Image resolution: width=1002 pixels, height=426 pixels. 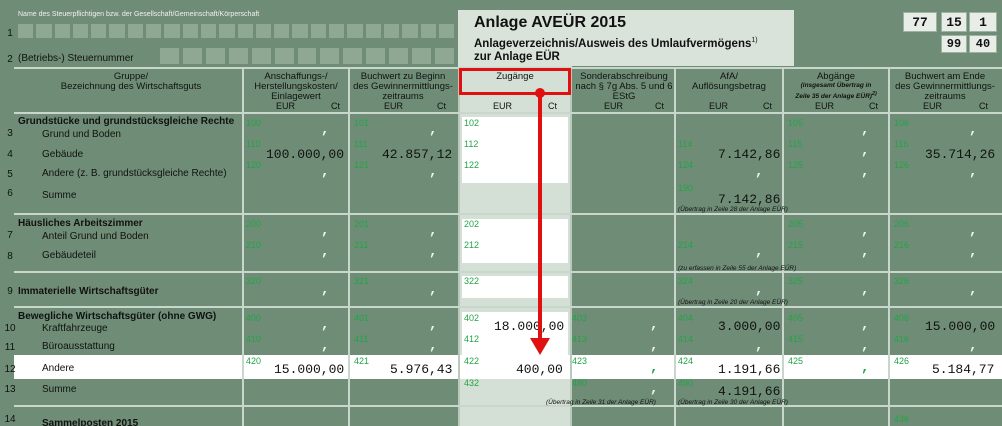 What do you see at coordinates (963, 369) in the screenshot?
I see `value-426: 5.184,77` at bounding box center [963, 369].